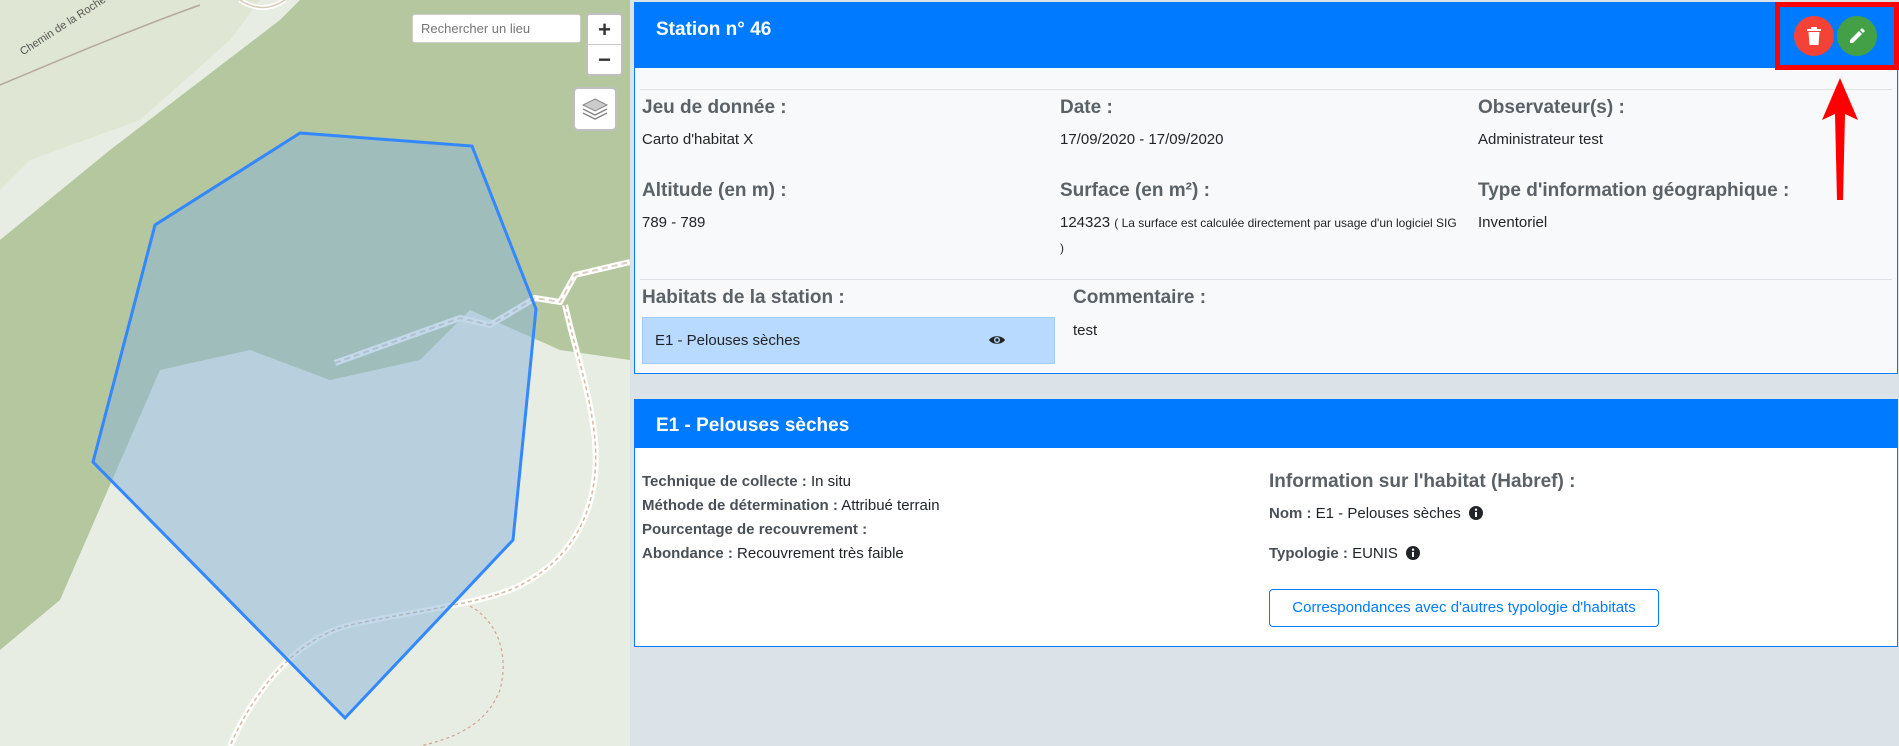 The width and height of the screenshot is (1899, 746). I want to click on highlight-box, so click(1837, 36).